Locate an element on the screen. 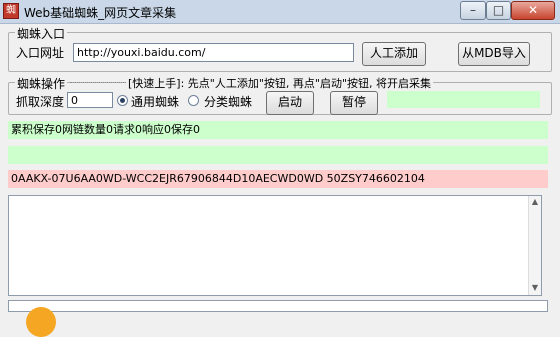 The width and height of the screenshot is (560, 337). general-spider-label: 通用蜘蛛 is located at coordinates (155, 102).